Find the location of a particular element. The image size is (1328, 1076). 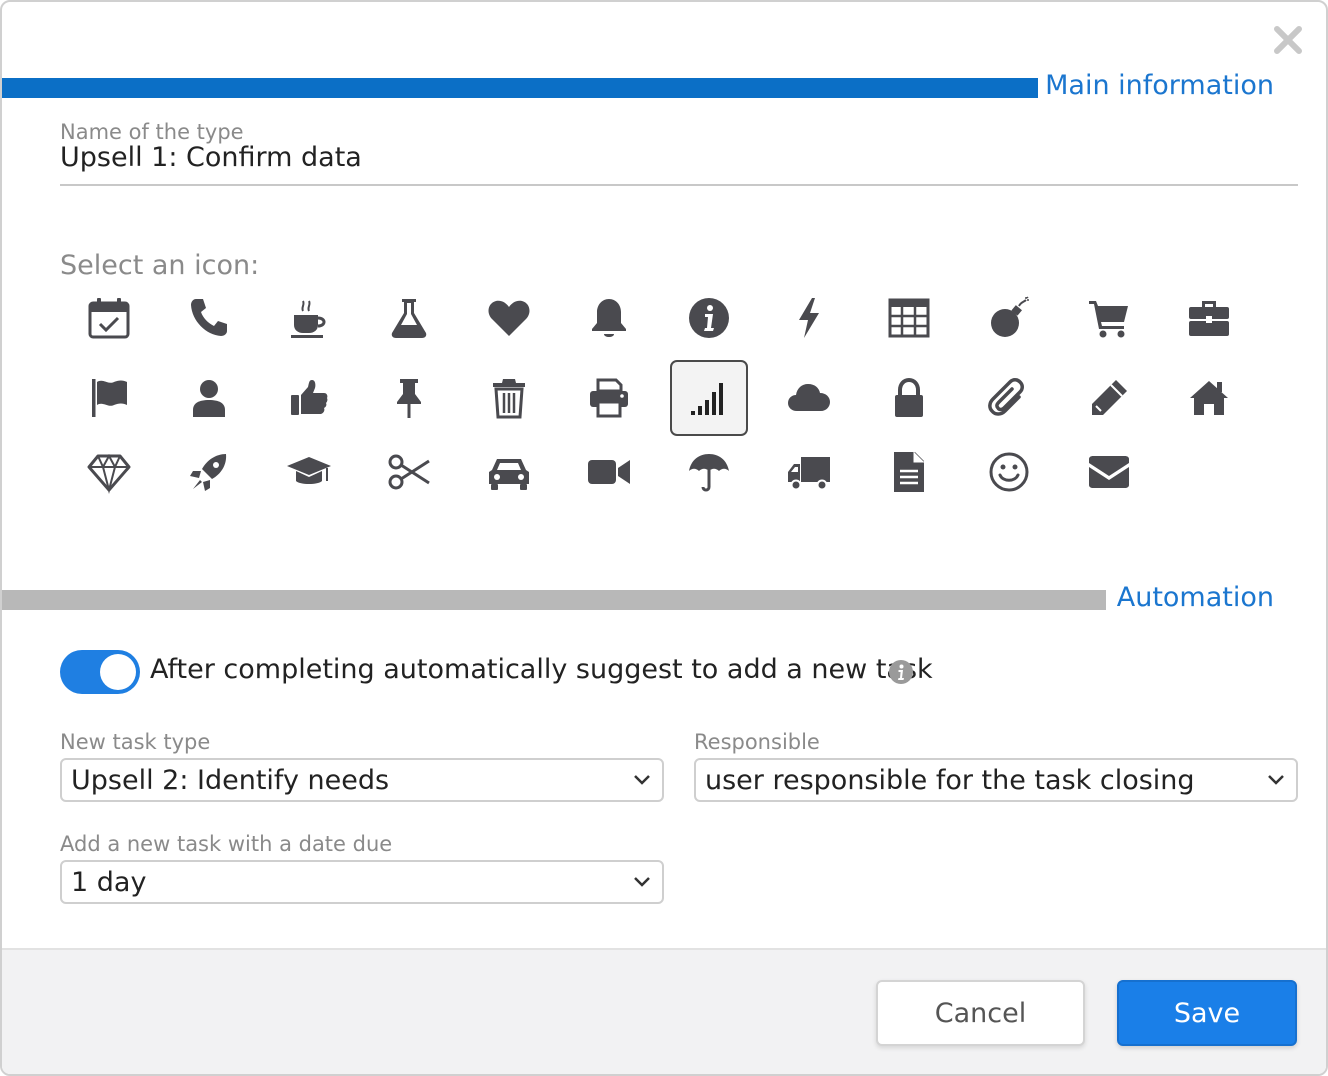

new-task-type-select: Upsell 2: Identify needs is located at coordinates (362, 780).